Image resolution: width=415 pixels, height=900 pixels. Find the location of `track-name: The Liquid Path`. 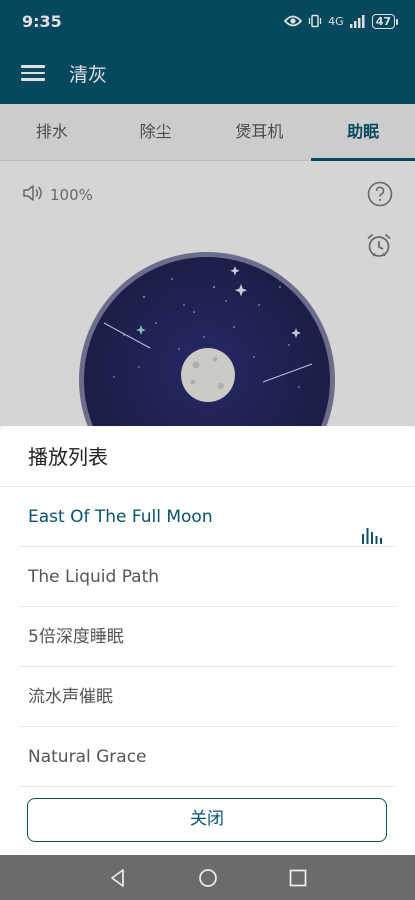

track-name: The Liquid Path is located at coordinates (94, 577).